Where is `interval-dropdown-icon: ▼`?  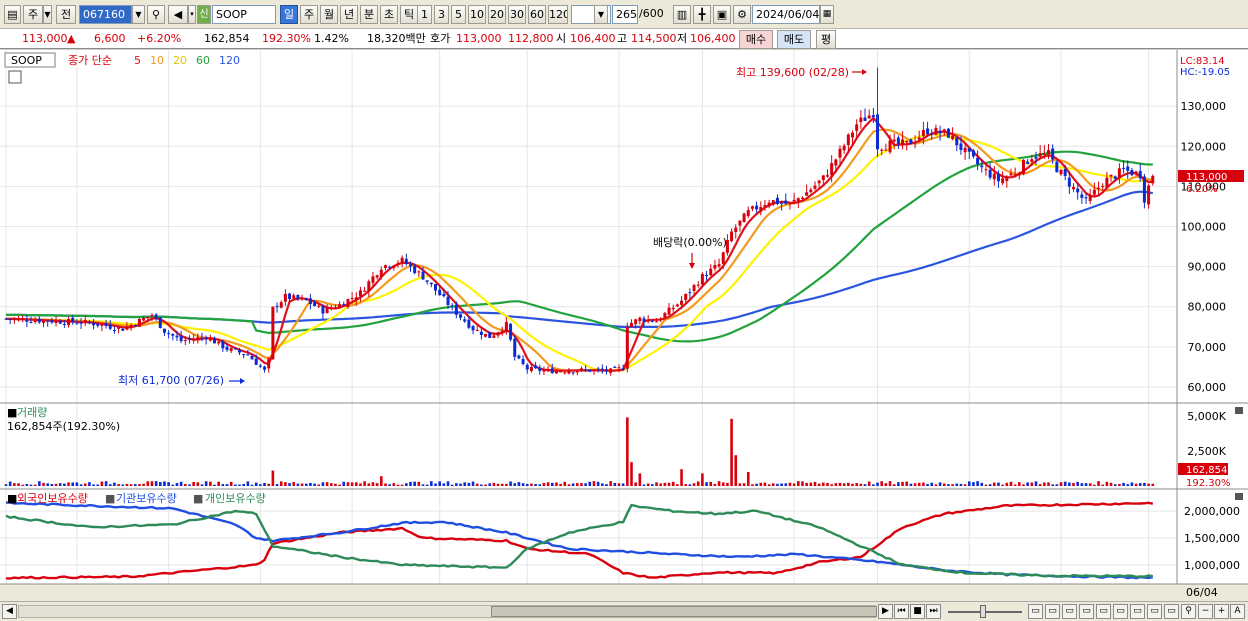
interval-dropdown-icon: ▼ is located at coordinates (601, 14).